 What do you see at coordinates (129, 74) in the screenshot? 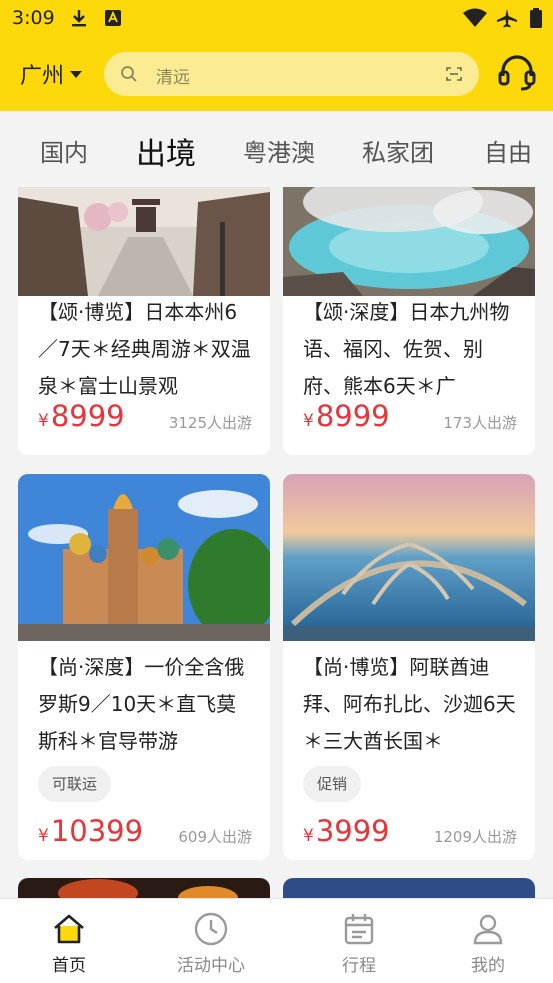
I see `search-icon` at bounding box center [129, 74].